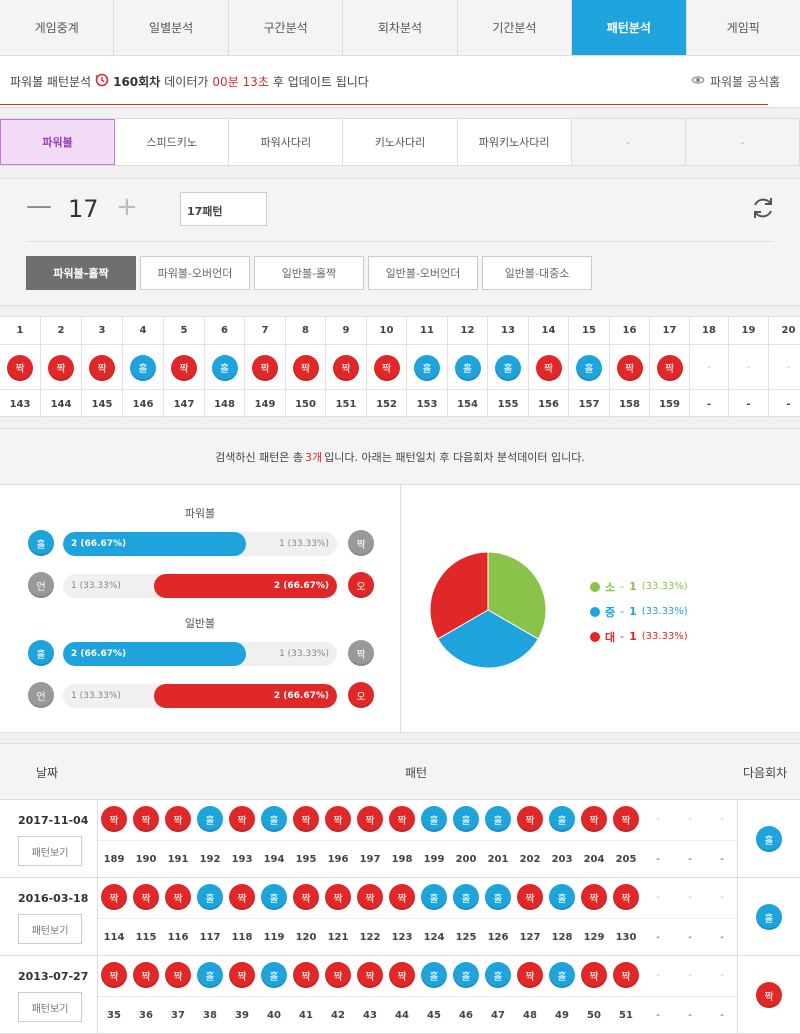 Image resolution: width=800 pixels, height=1034 pixels. Describe the element at coordinates (594, 995) in the screenshot. I see `history-cell: 짝 50` at that location.